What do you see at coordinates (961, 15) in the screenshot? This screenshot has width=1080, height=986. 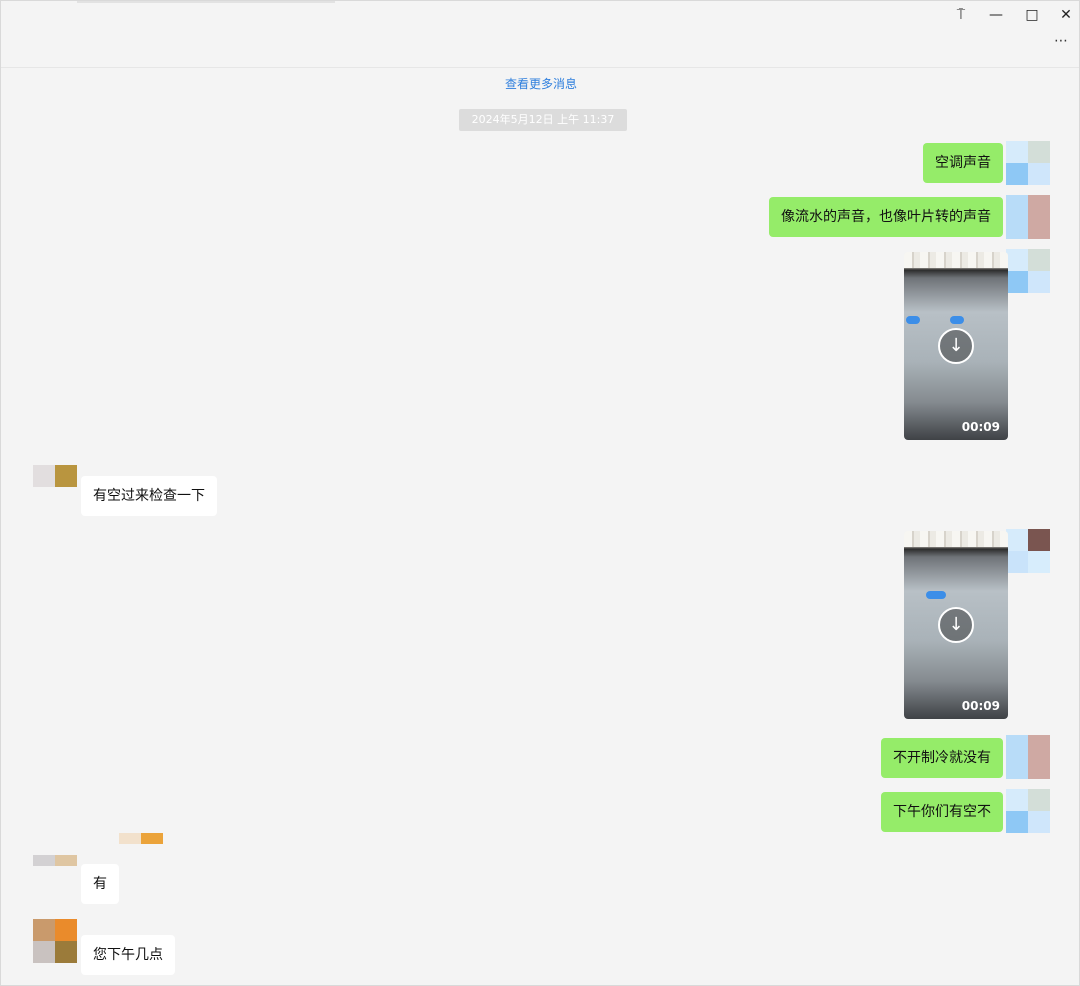 I see `pin-icon: ⍑` at bounding box center [961, 15].